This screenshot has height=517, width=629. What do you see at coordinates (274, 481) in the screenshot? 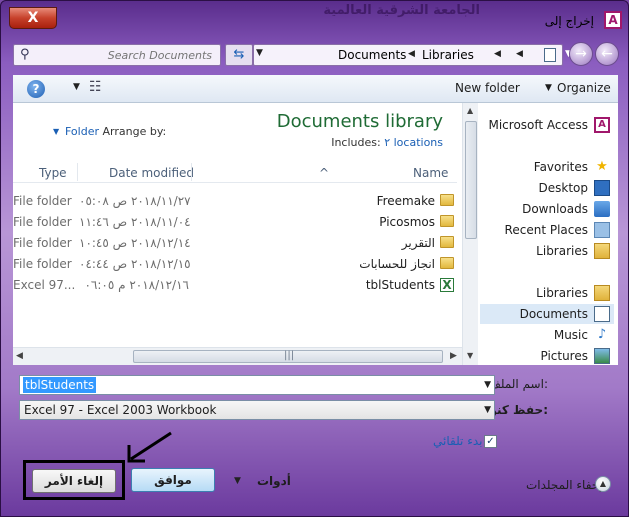
I see `tools-button: أدوات` at bounding box center [274, 481].